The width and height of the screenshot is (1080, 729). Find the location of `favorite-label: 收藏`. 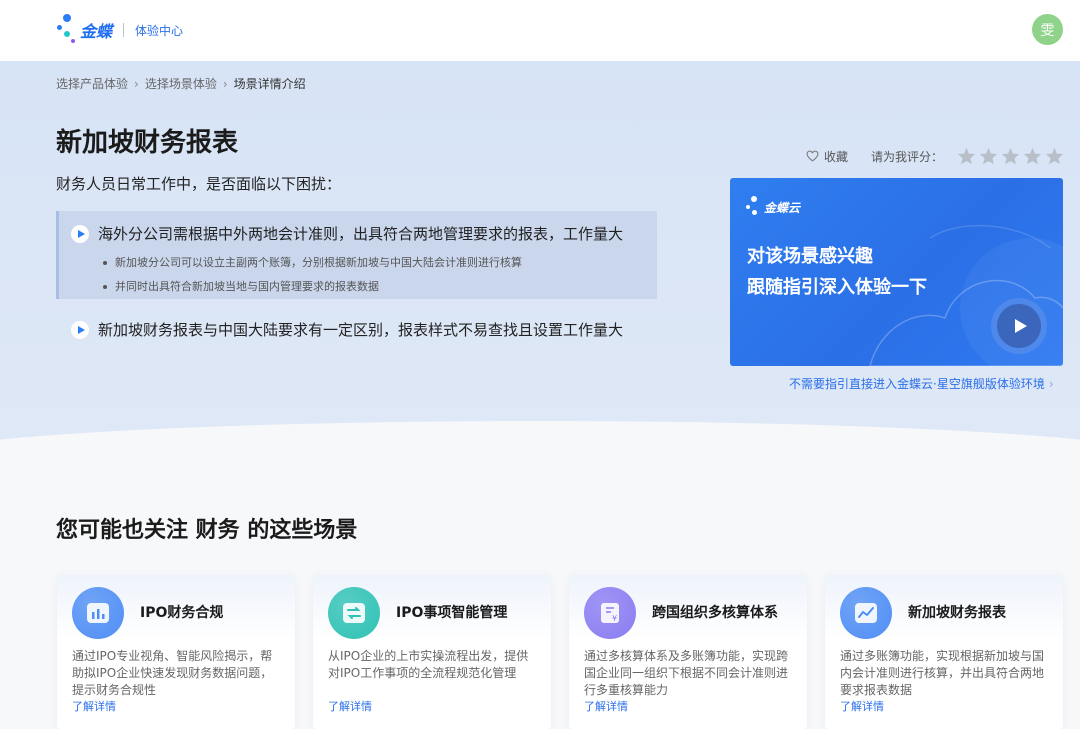

favorite-label: 收藏 is located at coordinates (836, 156).